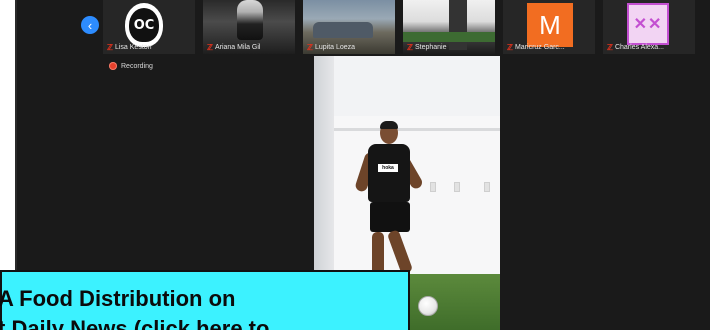 The image size is (710, 330). I want to click on participant-name: ℤ Stephanie, so click(449, 47).